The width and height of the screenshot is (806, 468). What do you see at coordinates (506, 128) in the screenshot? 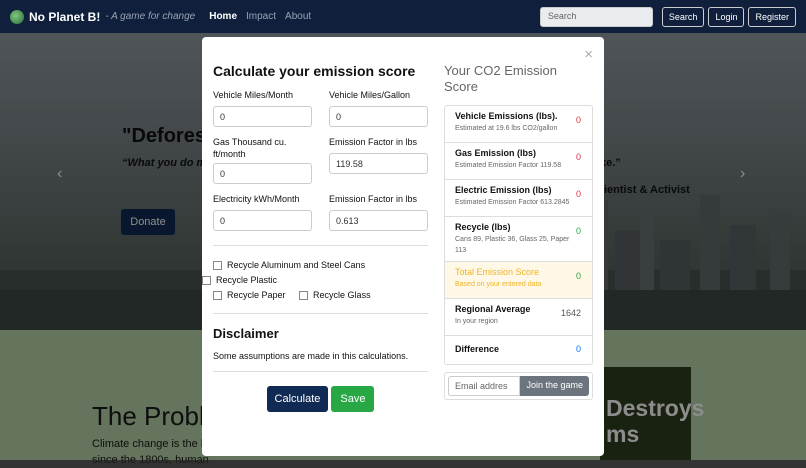
I see `vehicle-emissions-note: Estimated at 19.6 lbs CO2/gallon` at bounding box center [506, 128].